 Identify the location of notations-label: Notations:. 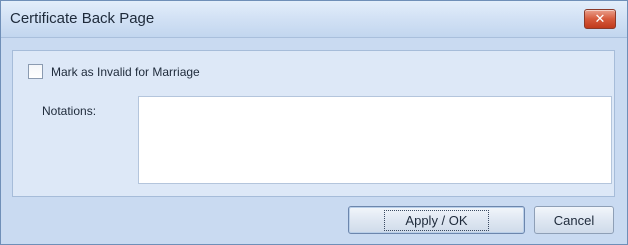
(69, 111).